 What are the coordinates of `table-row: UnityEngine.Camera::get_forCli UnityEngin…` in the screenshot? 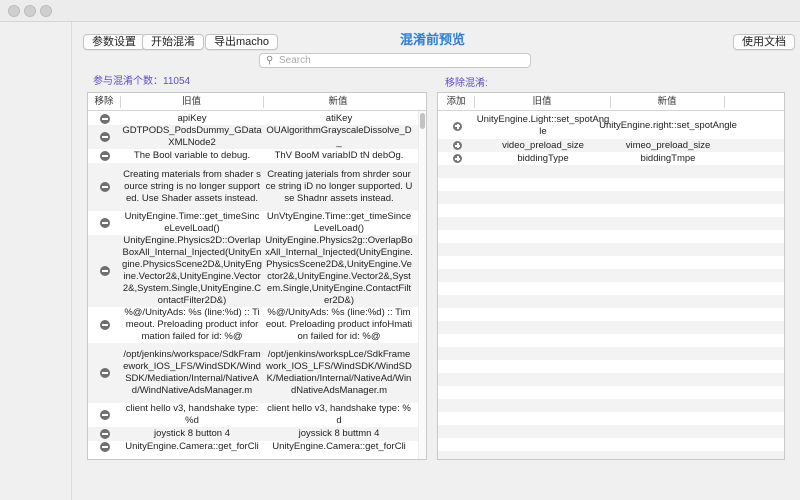 It's located at (257, 447).